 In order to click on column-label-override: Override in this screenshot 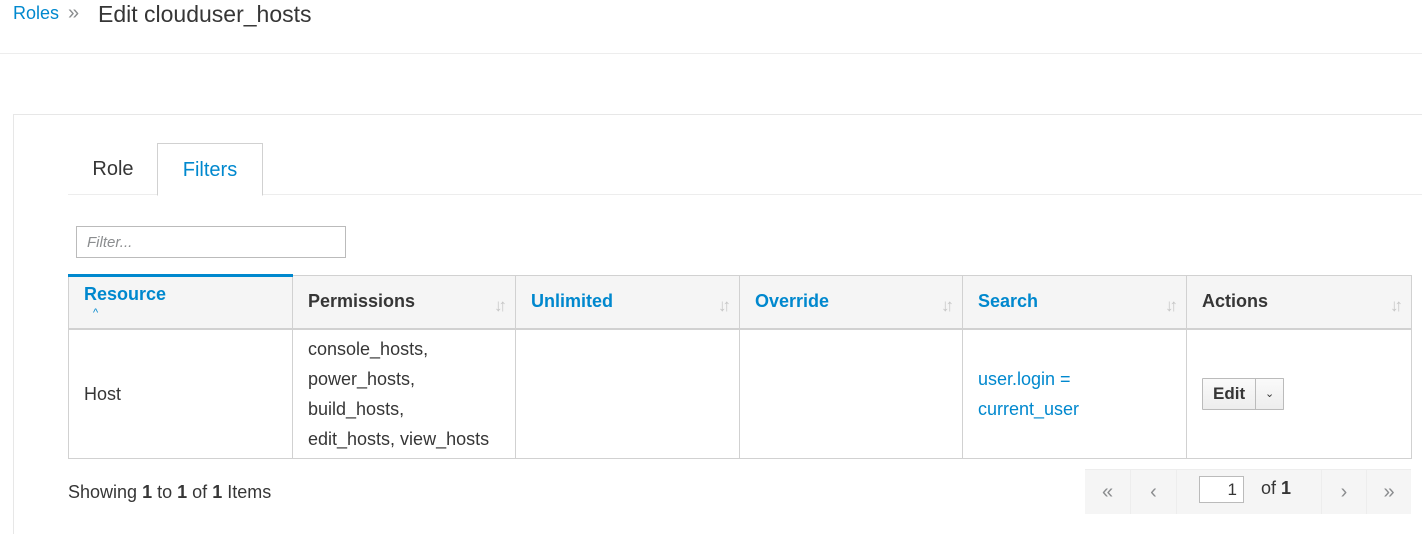, I will do `click(792, 301)`.